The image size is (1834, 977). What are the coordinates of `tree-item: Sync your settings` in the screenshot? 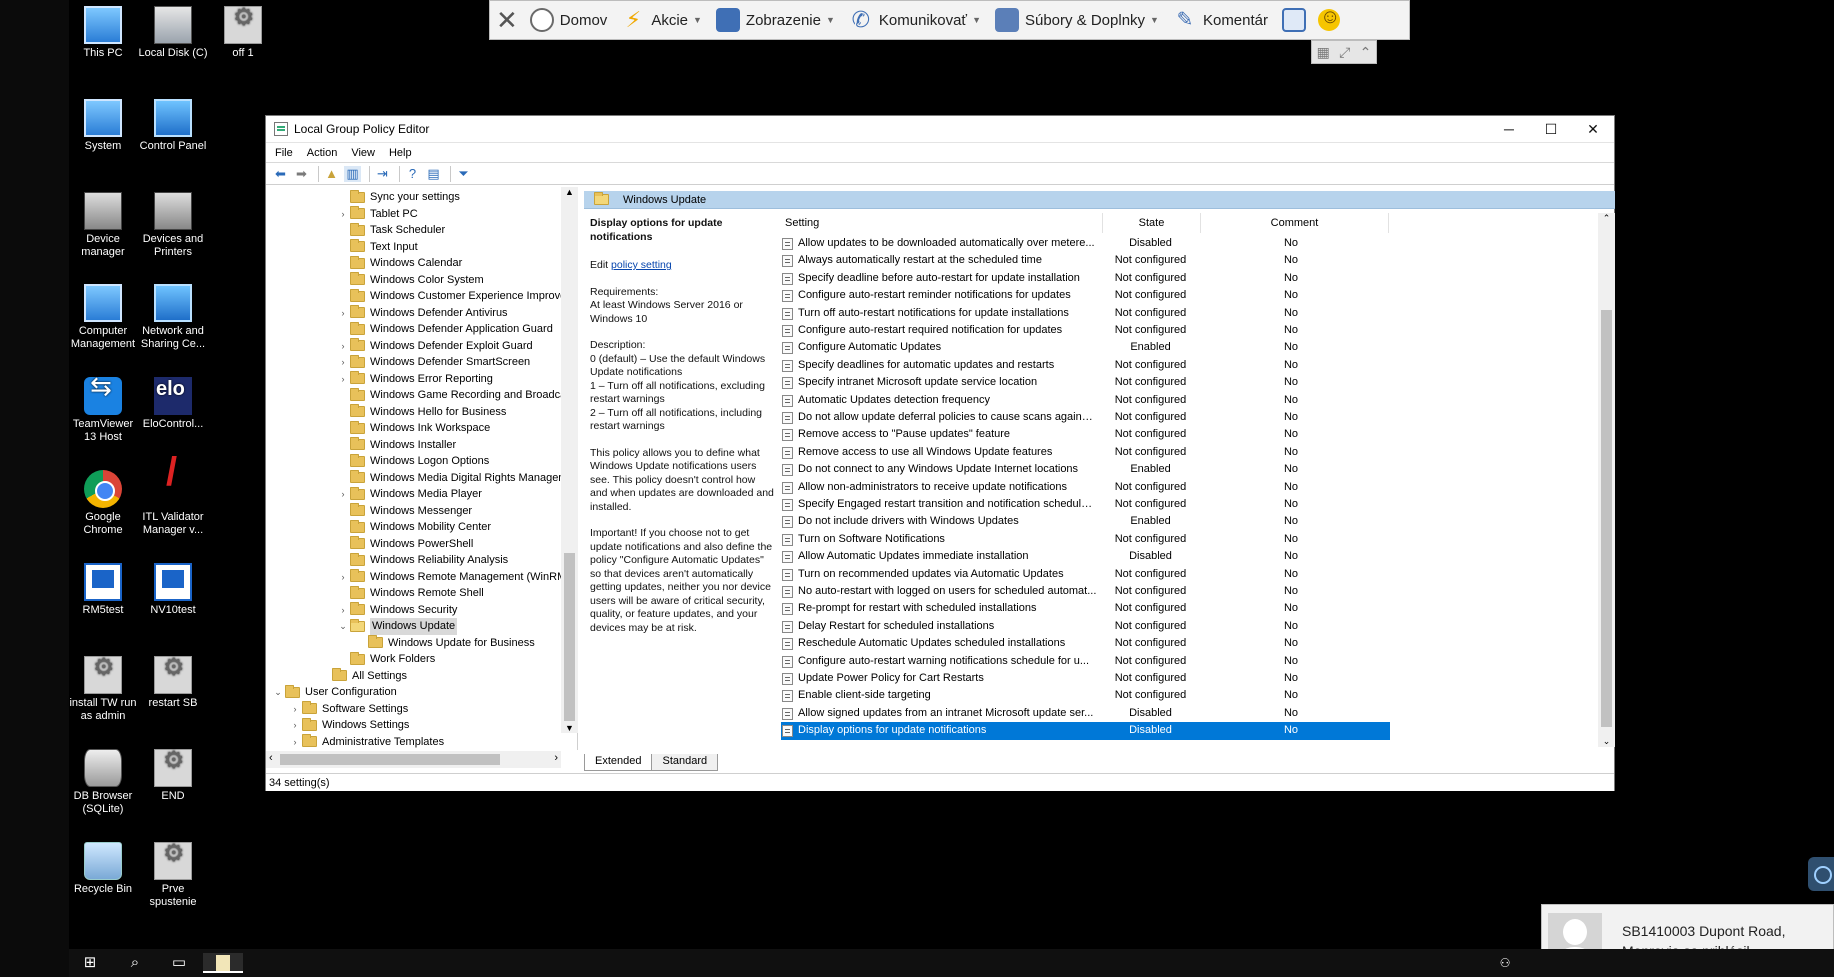 It's located at (398, 197).